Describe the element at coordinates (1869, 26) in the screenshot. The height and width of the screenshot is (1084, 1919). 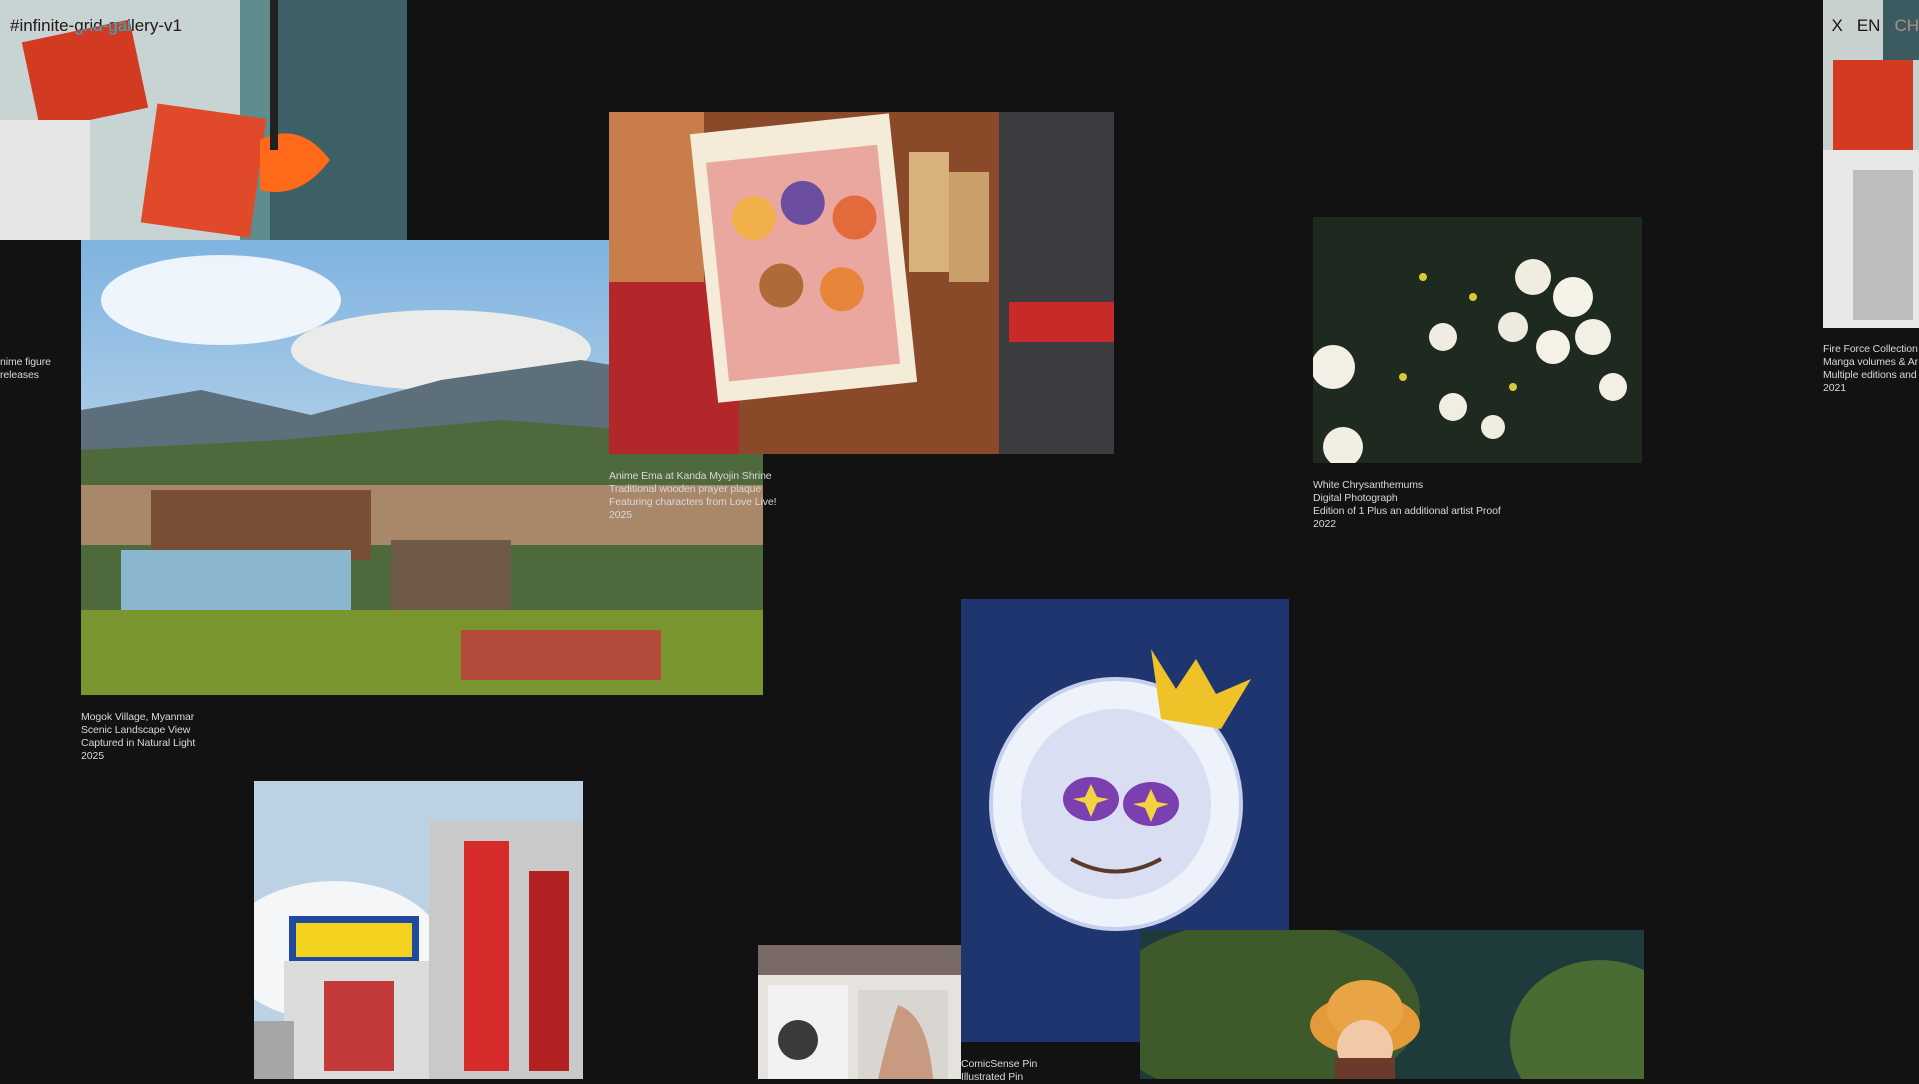
I see `lang-en-link: EN` at that location.